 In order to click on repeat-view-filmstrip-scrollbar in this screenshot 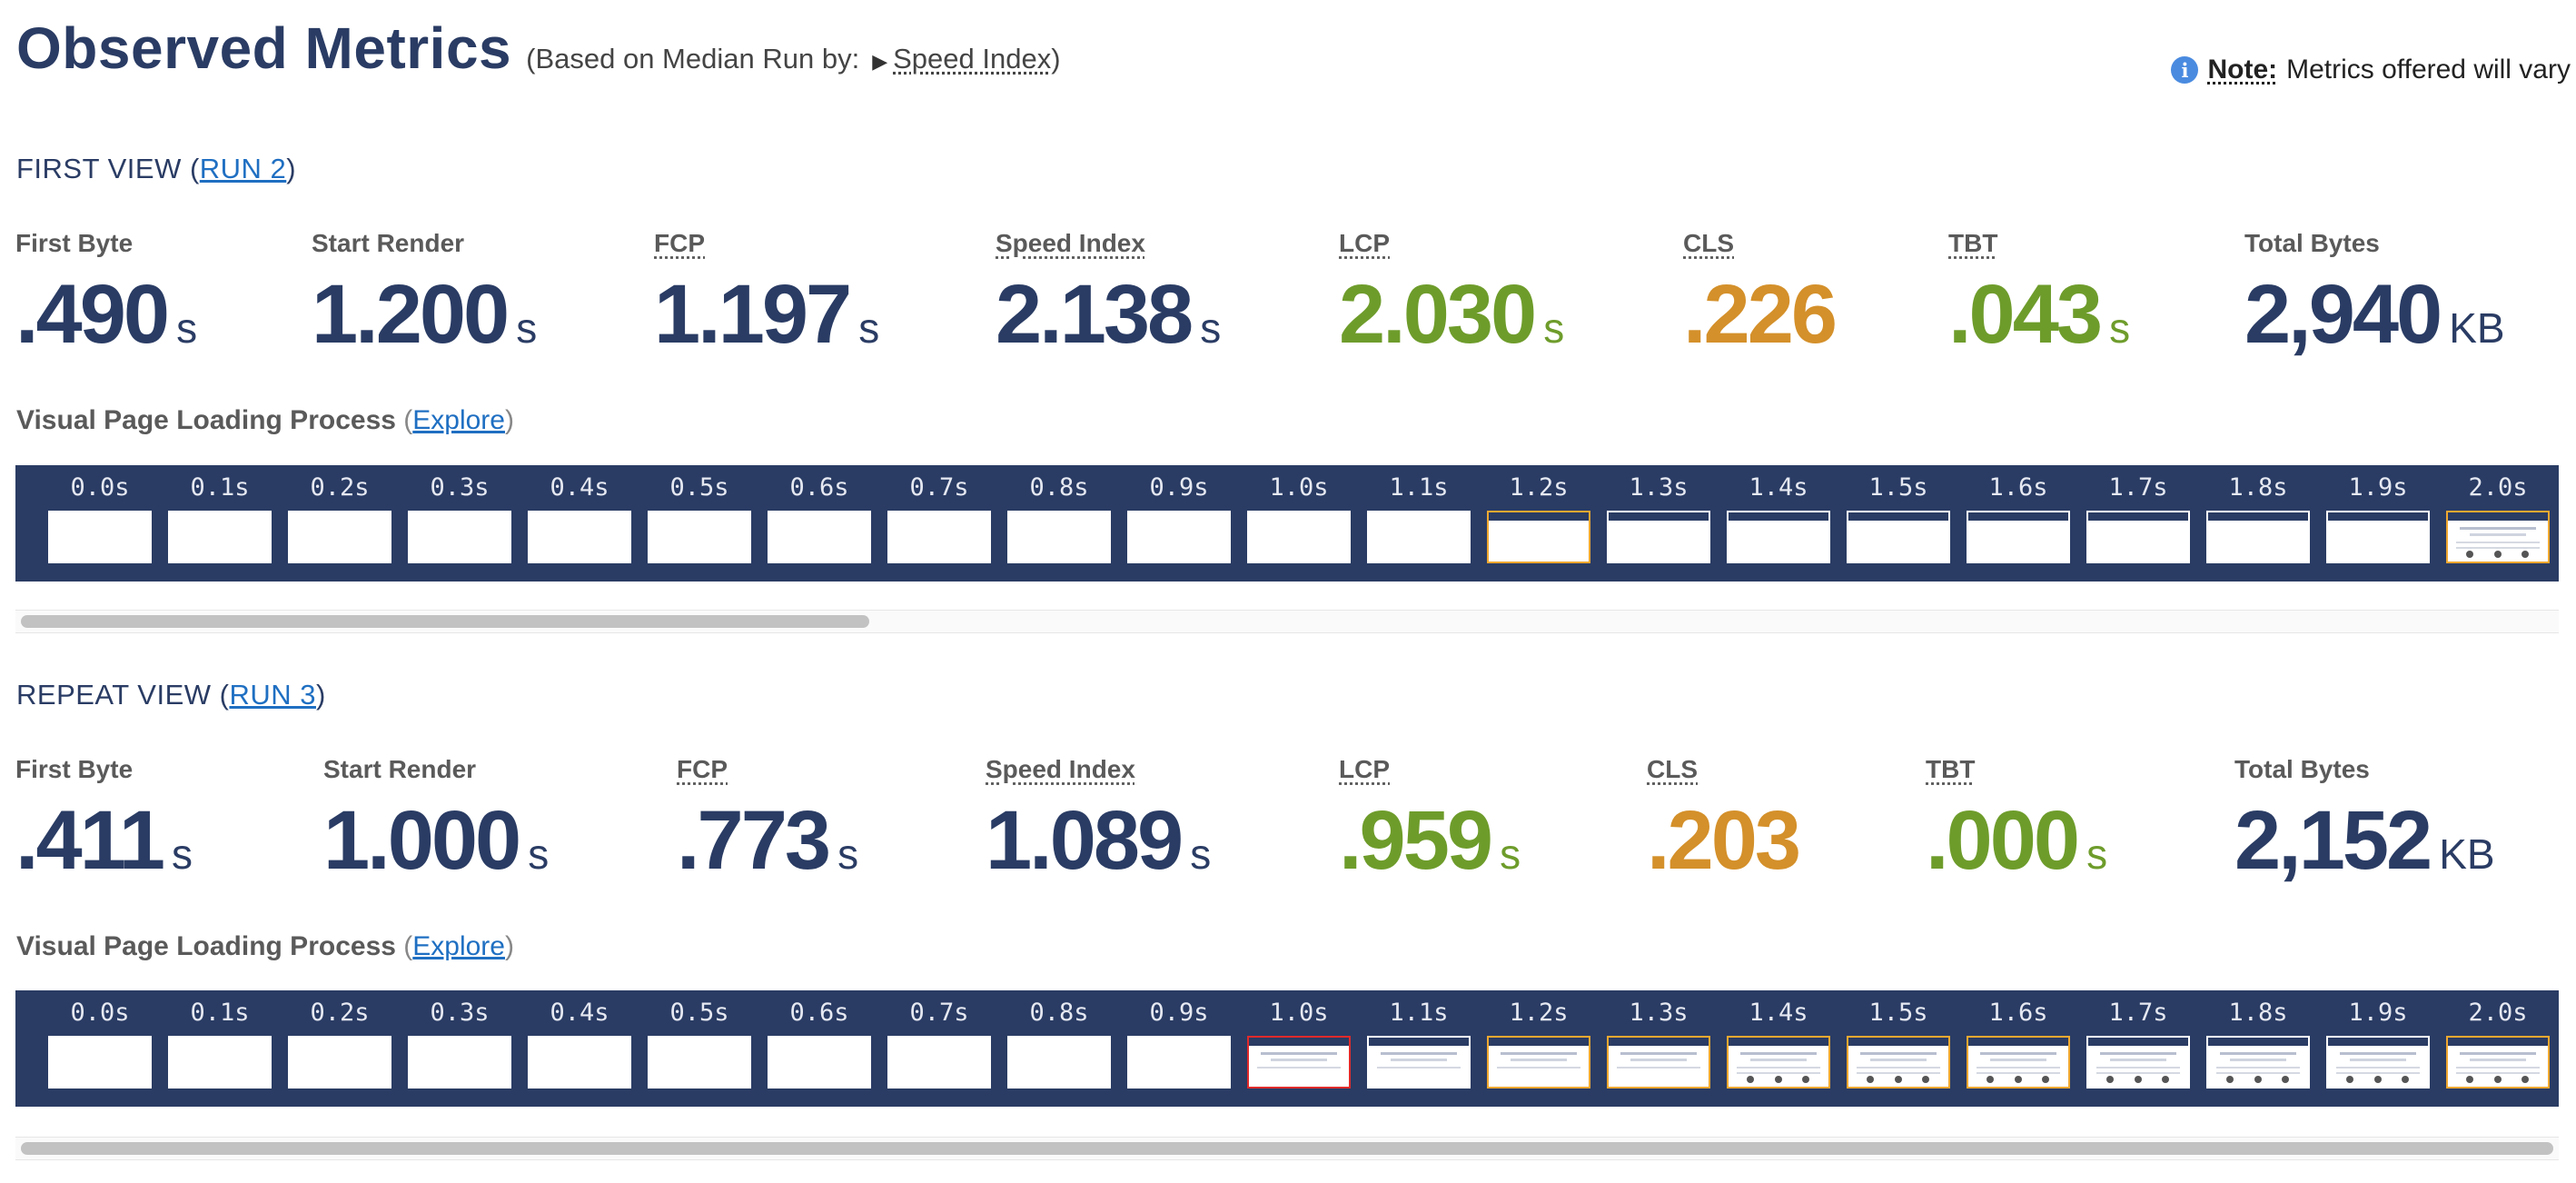, I will do `click(1287, 1148)`.